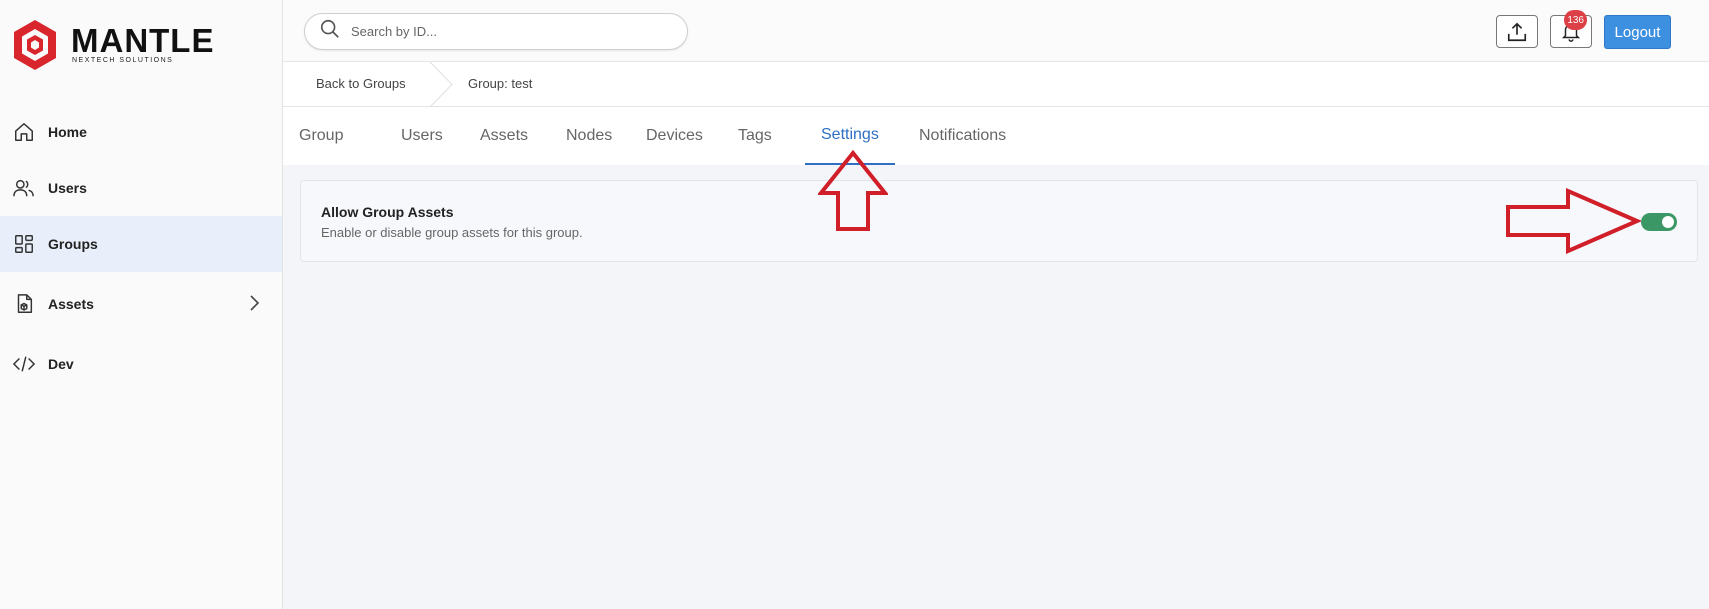 Image resolution: width=1709 pixels, height=609 pixels. What do you see at coordinates (589, 136) in the screenshot?
I see `tab-nodes: Nodes` at bounding box center [589, 136].